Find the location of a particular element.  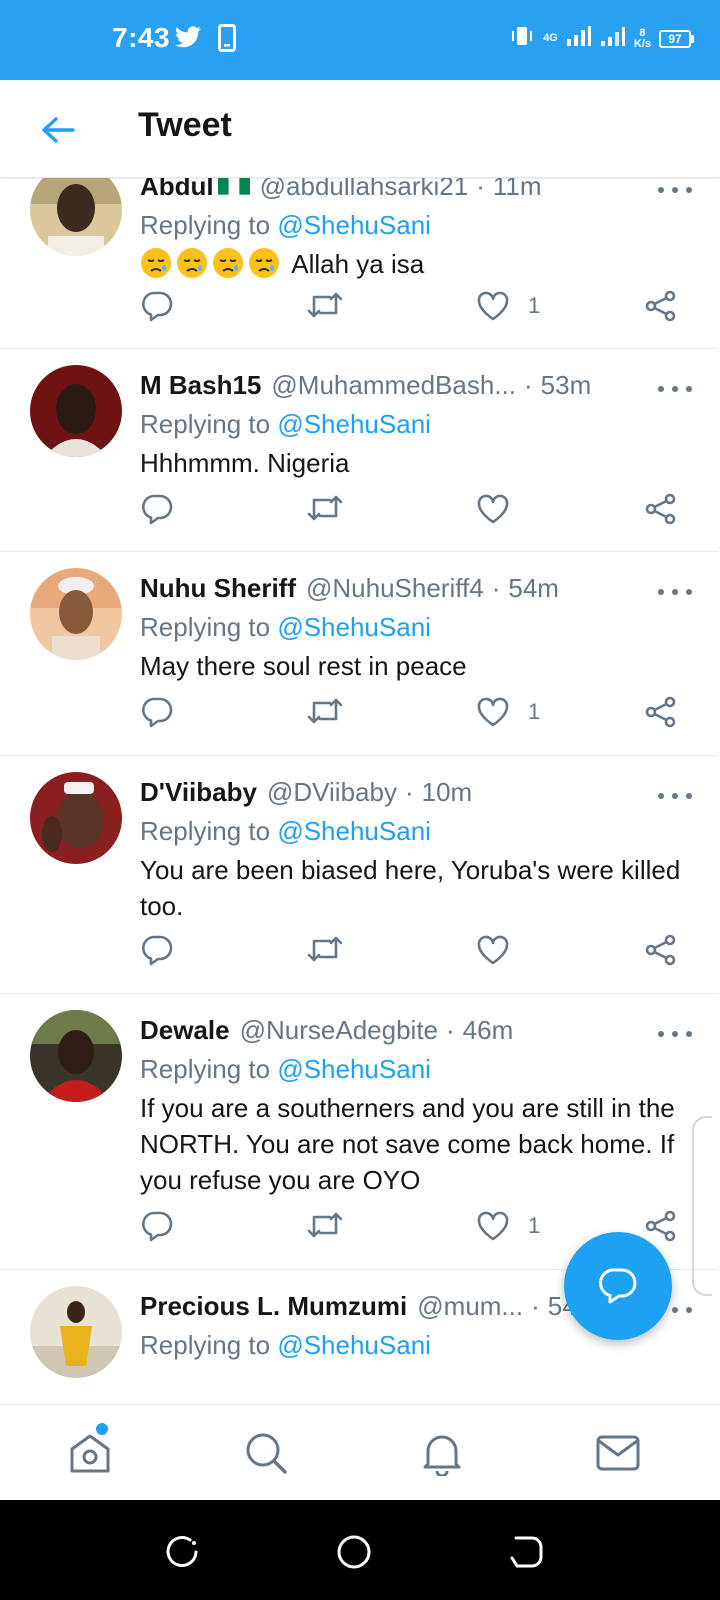

circle-home-icon is located at coordinates (354, 1552).